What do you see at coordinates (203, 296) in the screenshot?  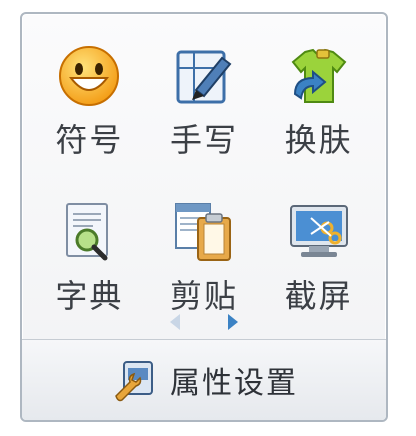 I see `tool-clipboard-label: 剪贴` at bounding box center [203, 296].